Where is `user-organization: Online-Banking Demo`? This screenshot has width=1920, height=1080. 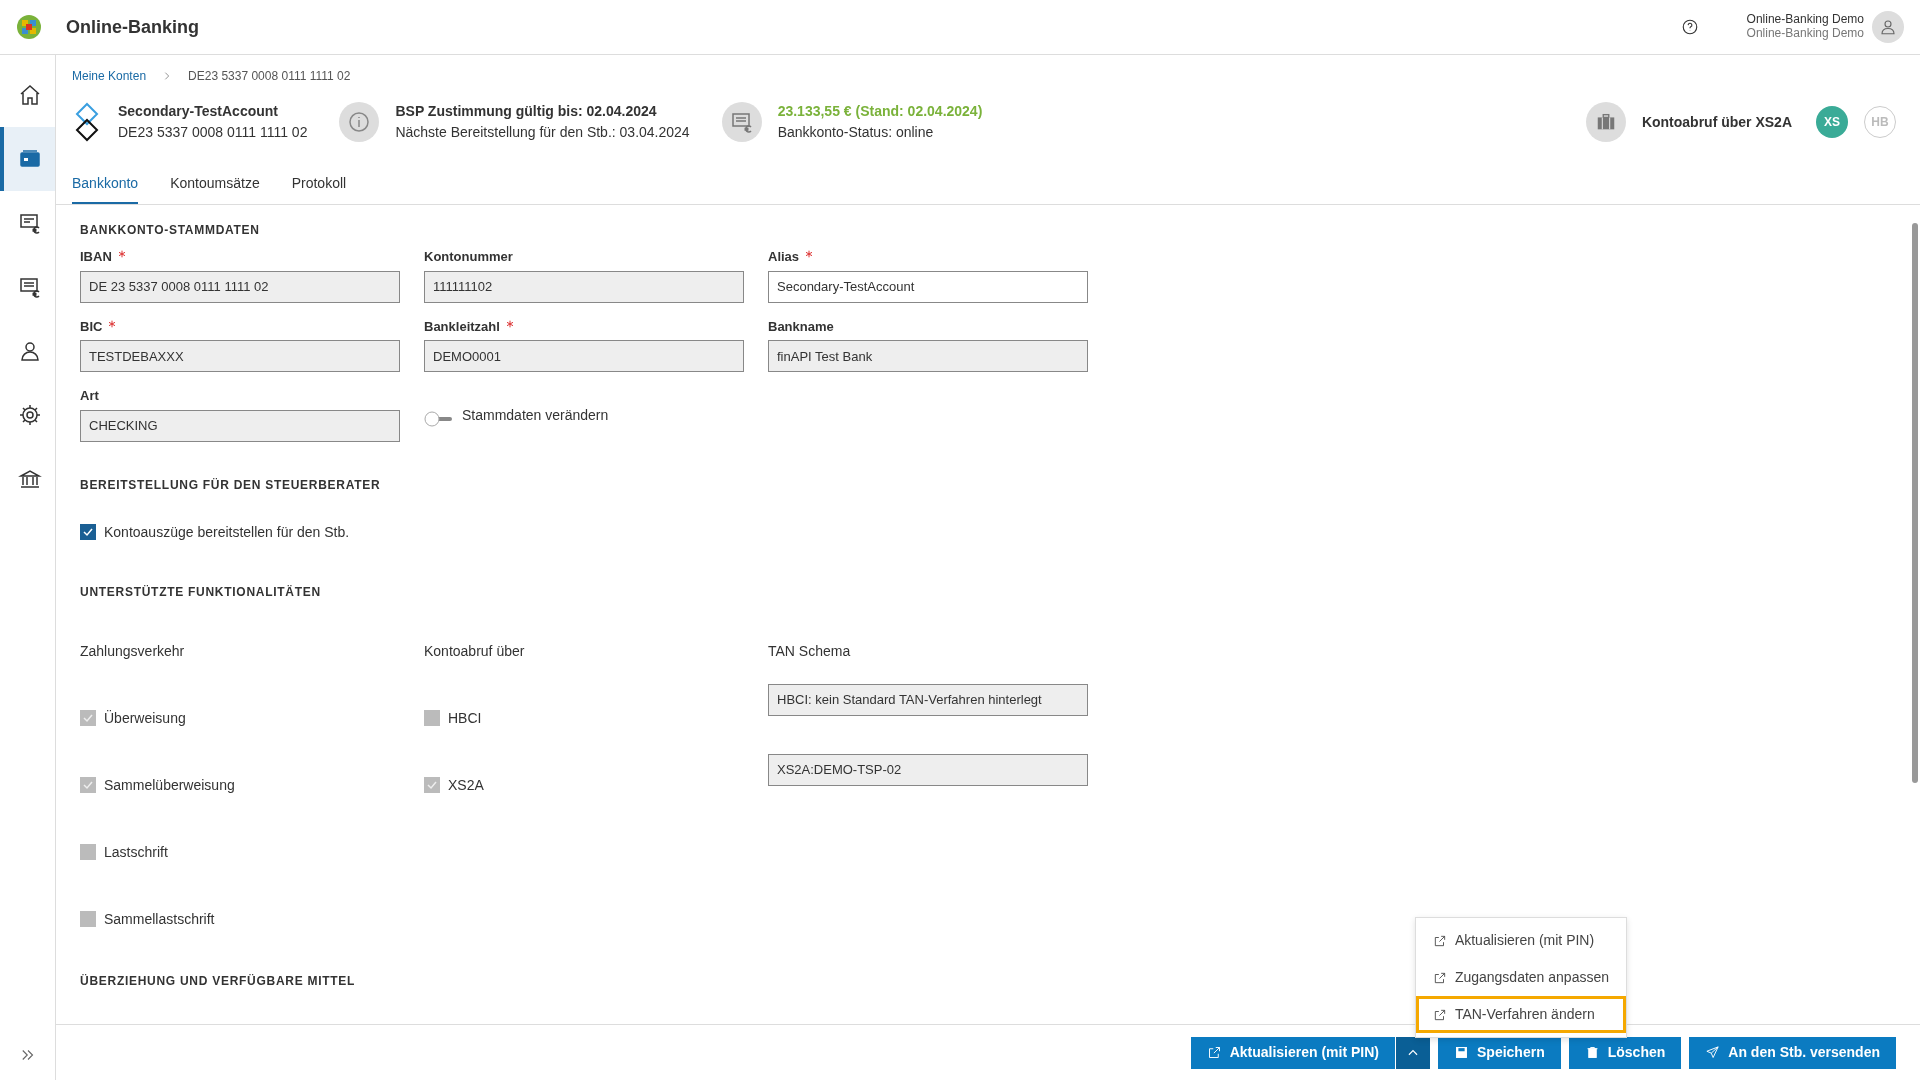 user-organization: Online-Banking Demo is located at coordinates (1805, 34).